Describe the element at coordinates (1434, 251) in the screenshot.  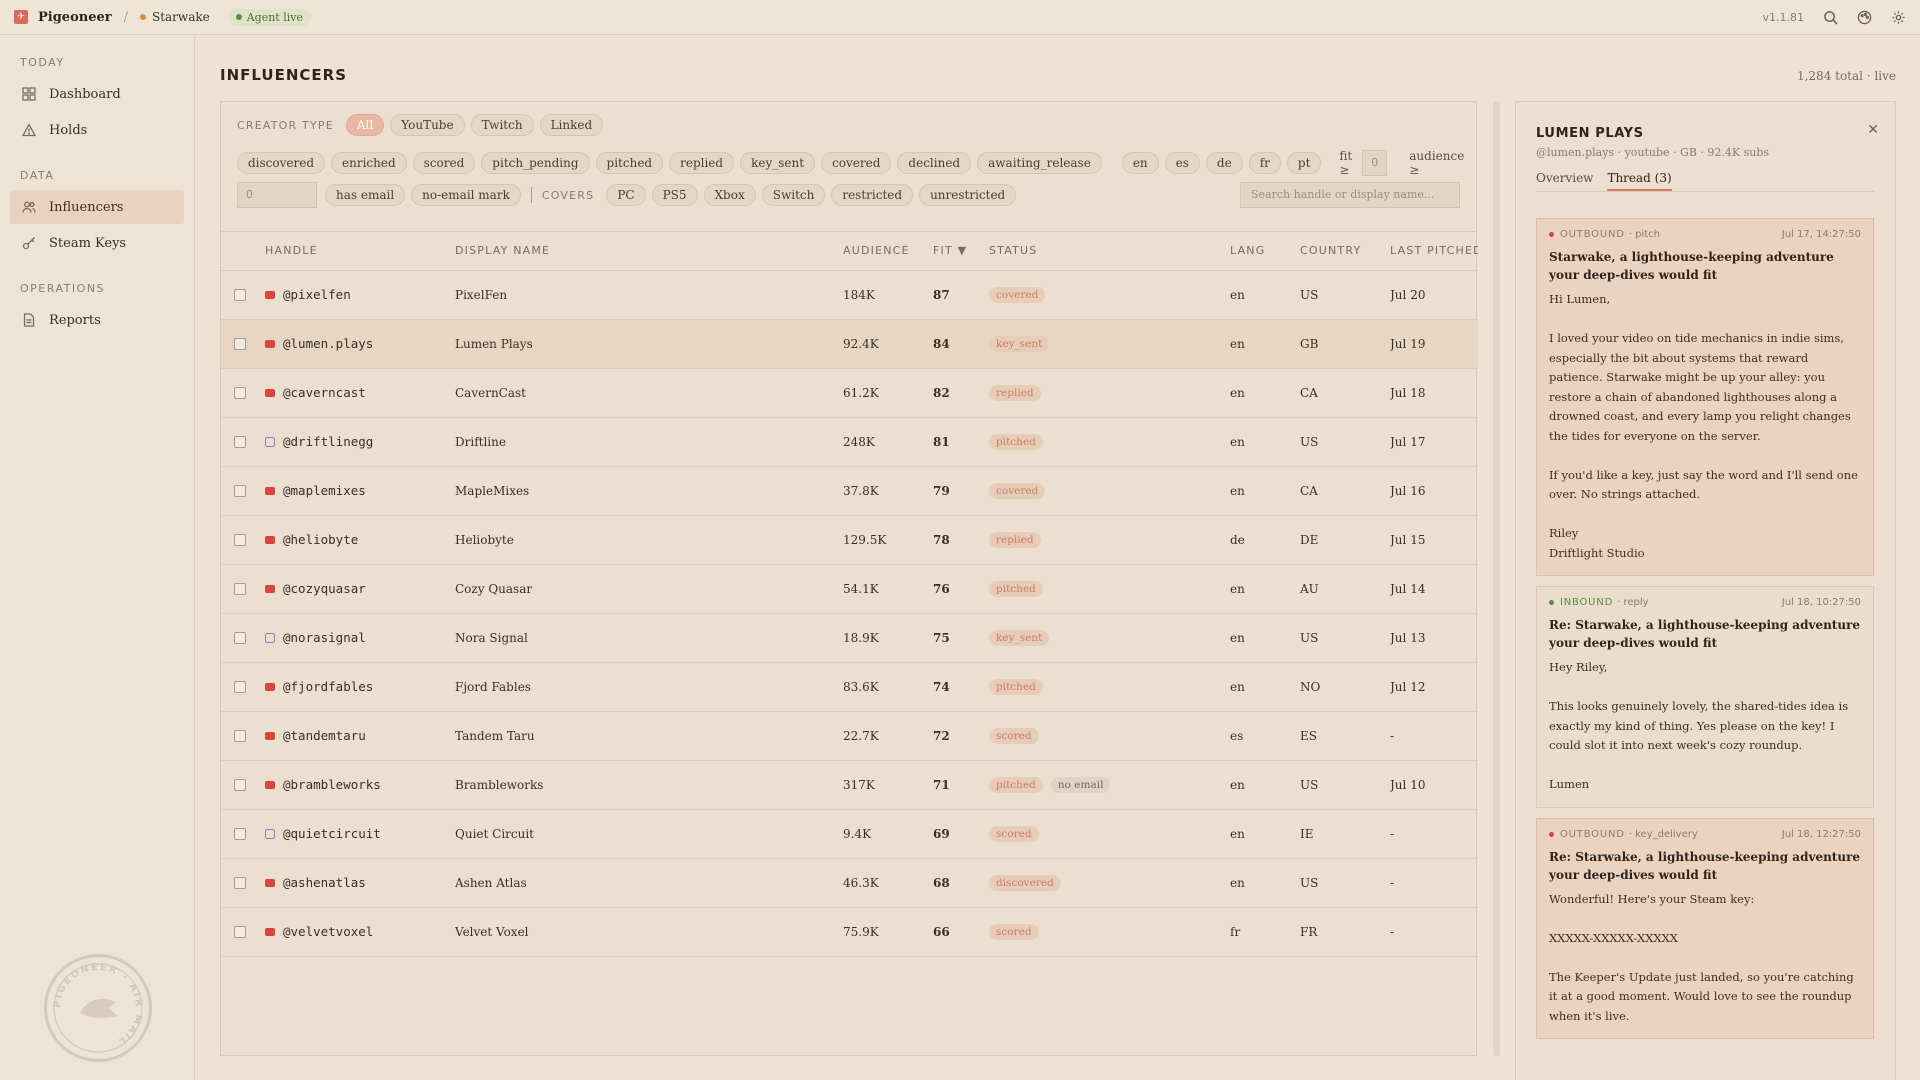
I see `column-header-last-pitched: LAST PITCHED` at that location.